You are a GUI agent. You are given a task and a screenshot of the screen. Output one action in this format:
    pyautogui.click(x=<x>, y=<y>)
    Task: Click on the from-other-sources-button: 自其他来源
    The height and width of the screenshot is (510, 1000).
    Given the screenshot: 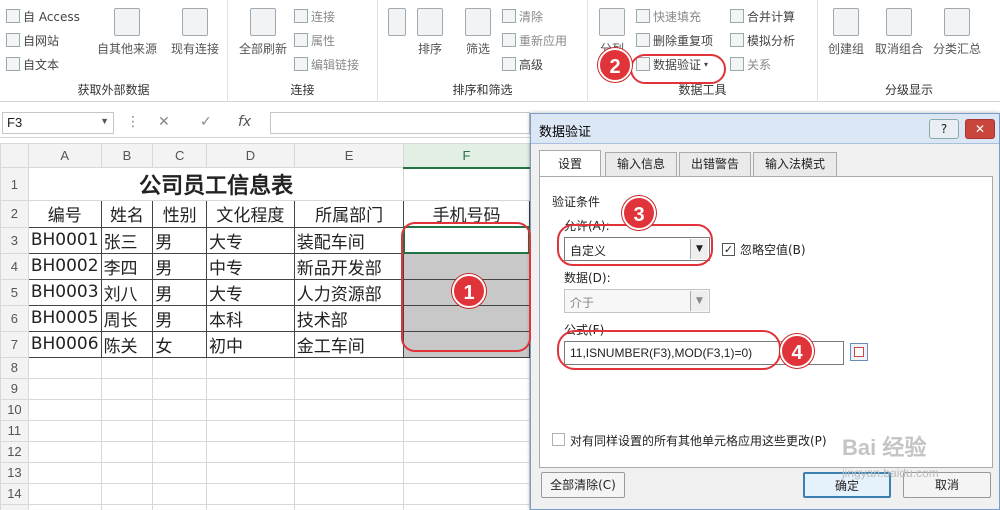 What is the action you would take?
    pyautogui.click(x=127, y=32)
    